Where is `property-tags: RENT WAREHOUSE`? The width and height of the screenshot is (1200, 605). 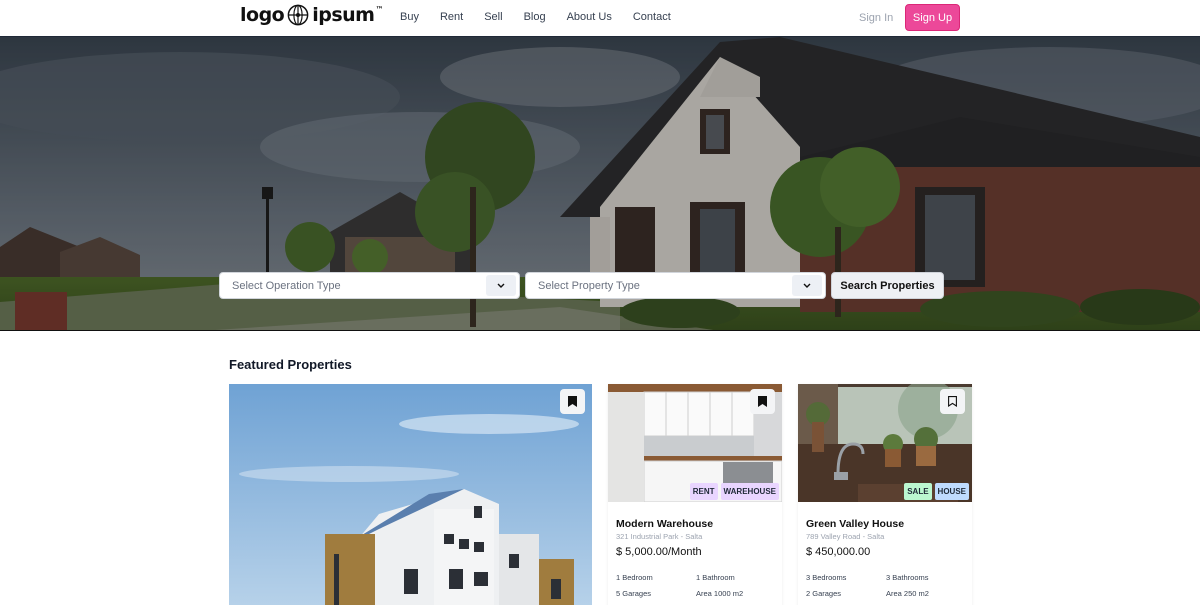
property-tags: RENT WAREHOUSE is located at coordinates (734, 491).